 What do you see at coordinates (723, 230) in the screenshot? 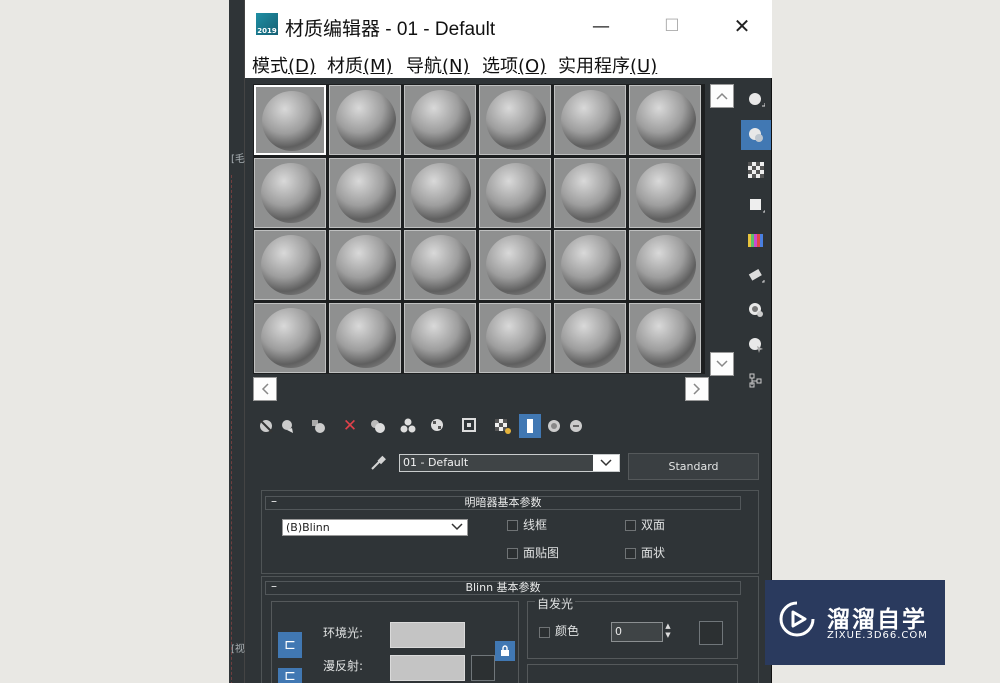
I see `vertical-scrollbar` at bounding box center [723, 230].